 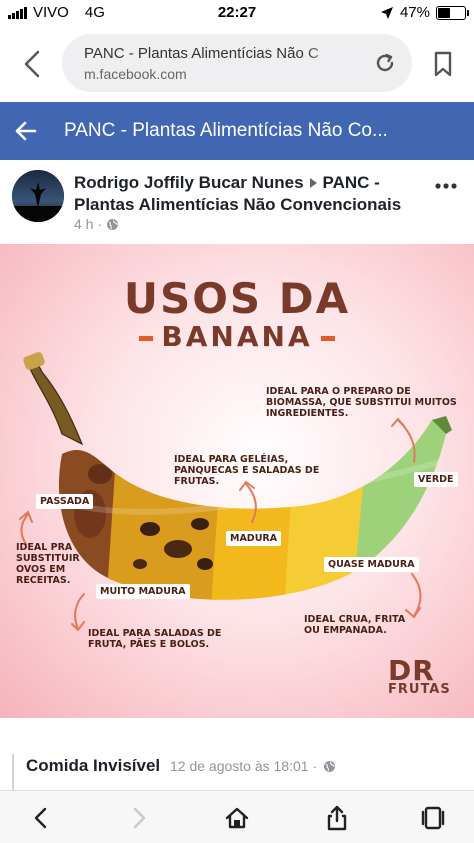 What do you see at coordinates (436, 479) in the screenshot?
I see `stage-tag-verde: VERDE` at bounding box center [436, 479].